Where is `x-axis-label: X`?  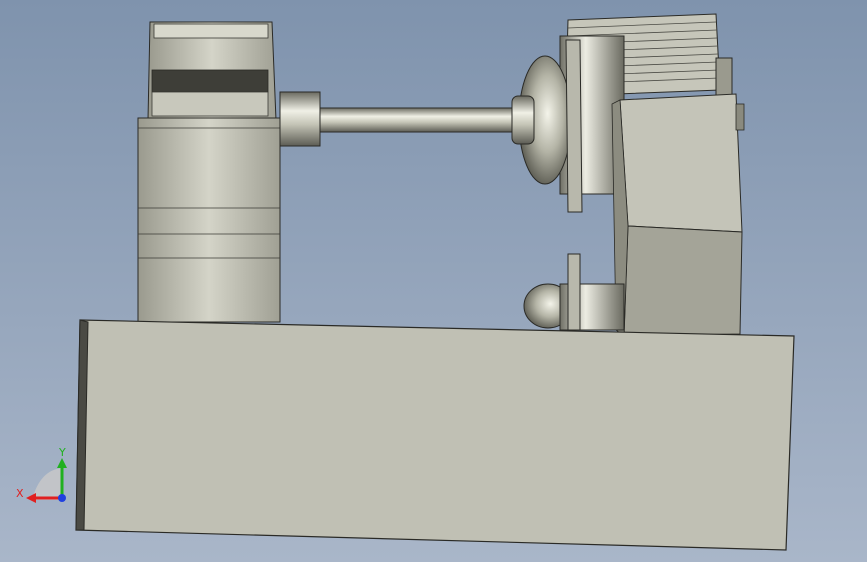
x-axis-label: X is located at coordinates (20, 493).